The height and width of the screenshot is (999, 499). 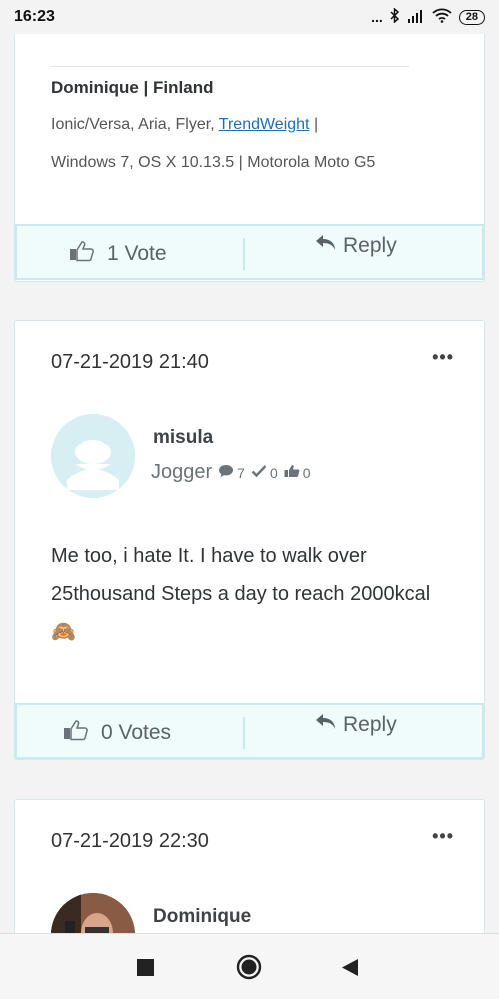 I want to click on kudos-stat: 0, so click(x=297, y=472).